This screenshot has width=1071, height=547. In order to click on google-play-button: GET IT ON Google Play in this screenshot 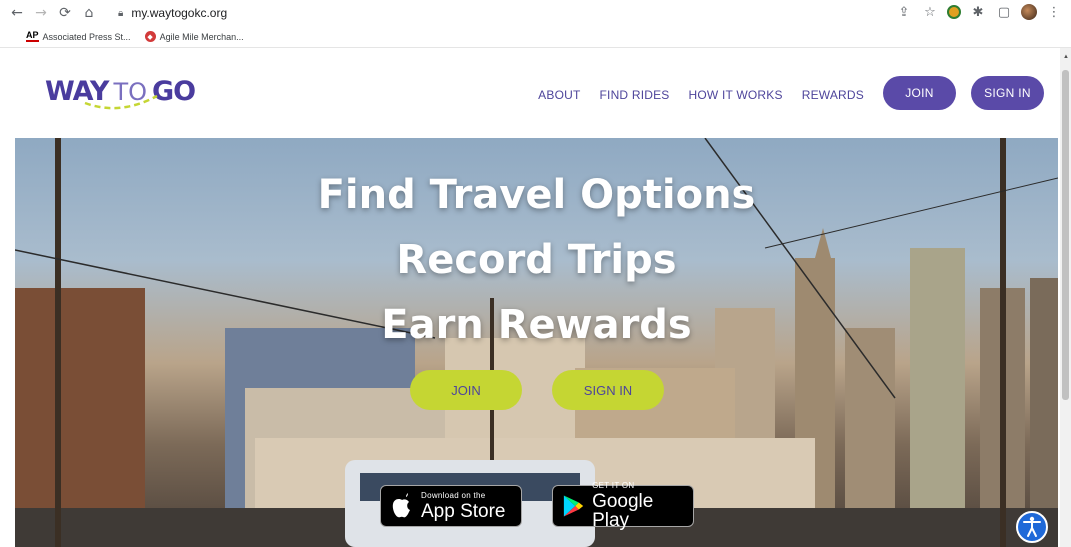, I will do `click(623, 506)`.